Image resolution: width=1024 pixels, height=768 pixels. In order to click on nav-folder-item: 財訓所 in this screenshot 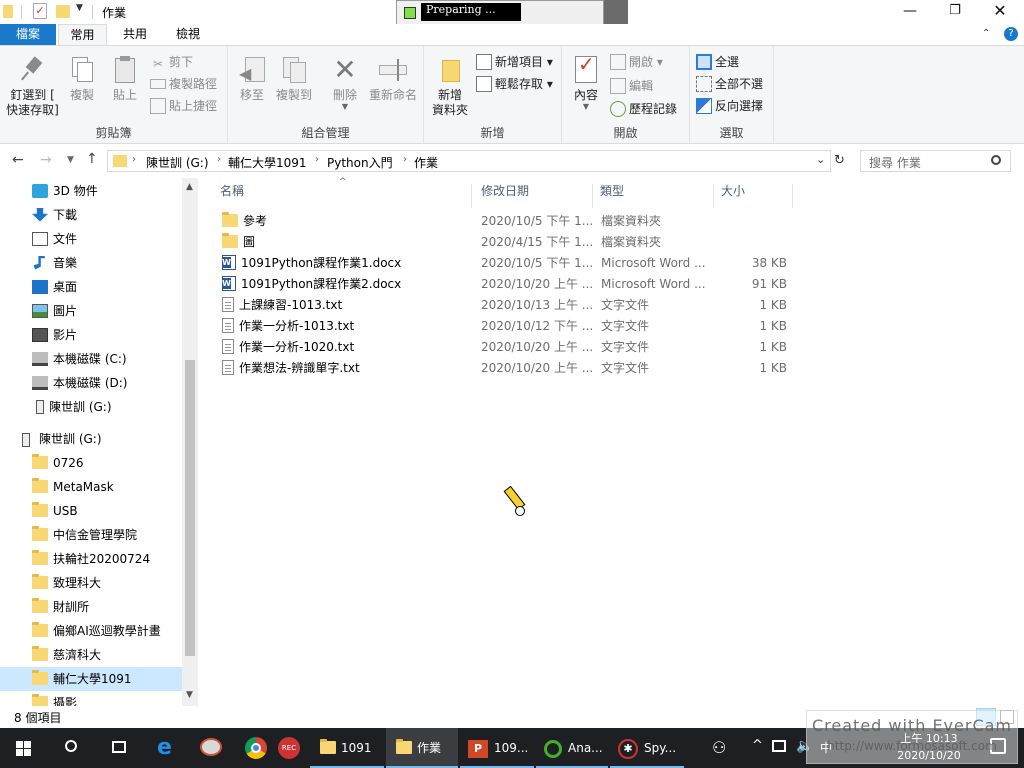, I will do `click(60, 607)`.